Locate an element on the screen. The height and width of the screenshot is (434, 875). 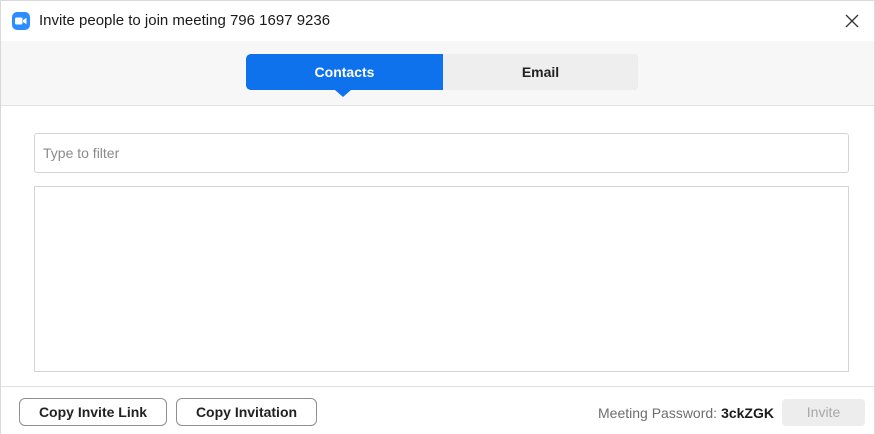
close-icon is located at coordinates (852, 21).